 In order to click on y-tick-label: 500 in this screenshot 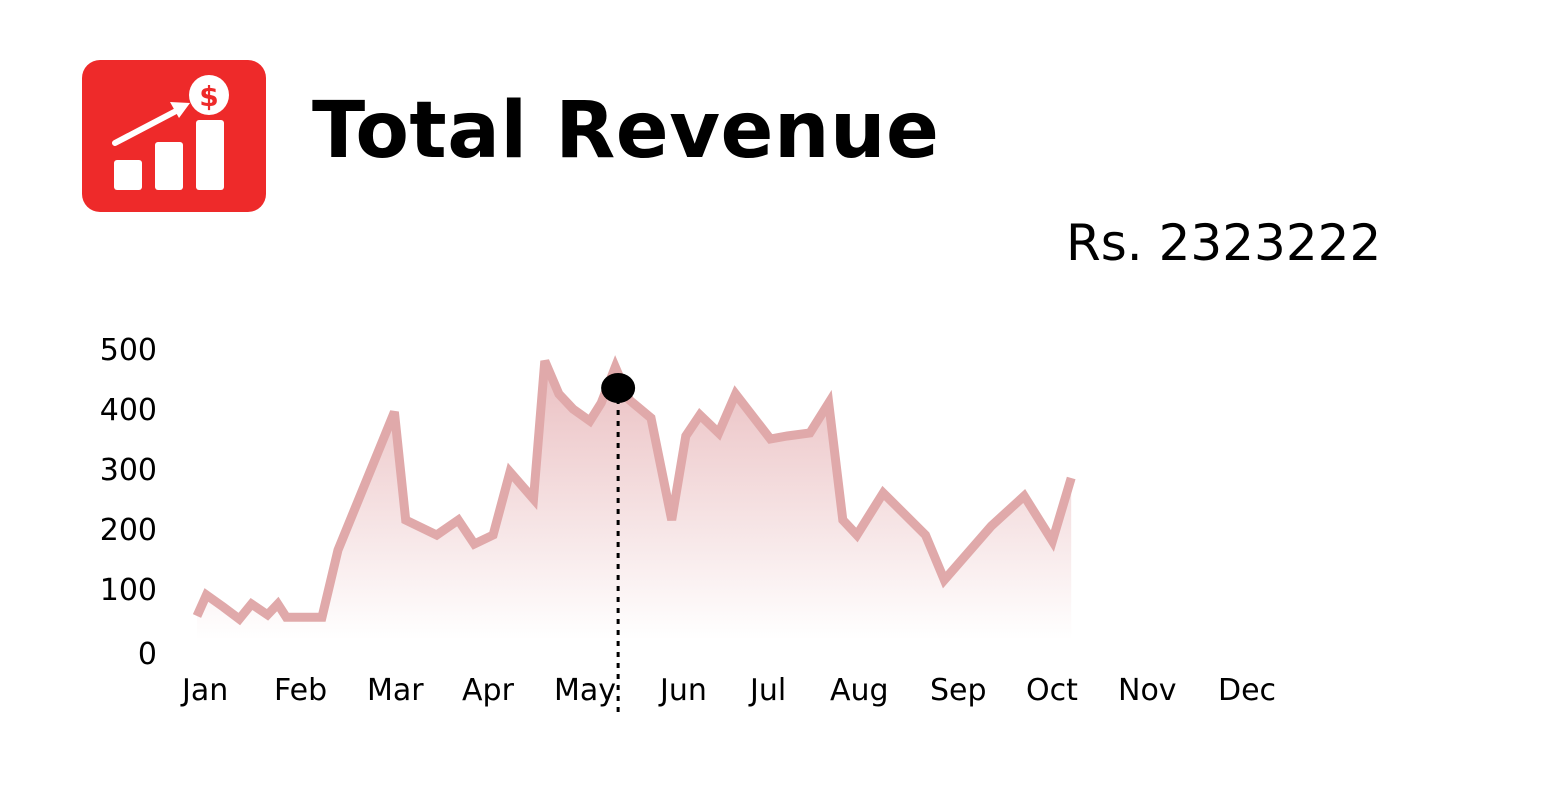, I will do `click(128, 350)`.